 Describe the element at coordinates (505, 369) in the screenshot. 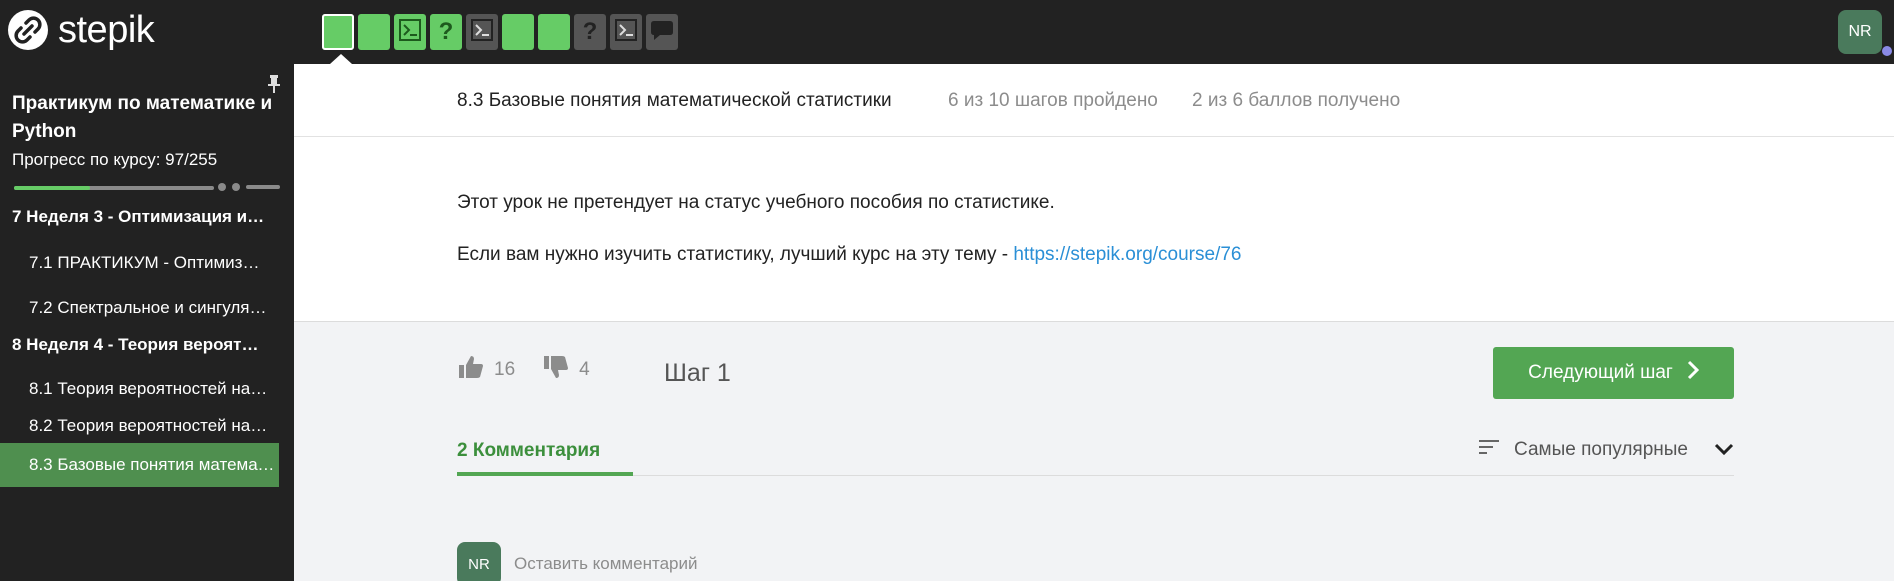

I see `like-count: 16` at that location.